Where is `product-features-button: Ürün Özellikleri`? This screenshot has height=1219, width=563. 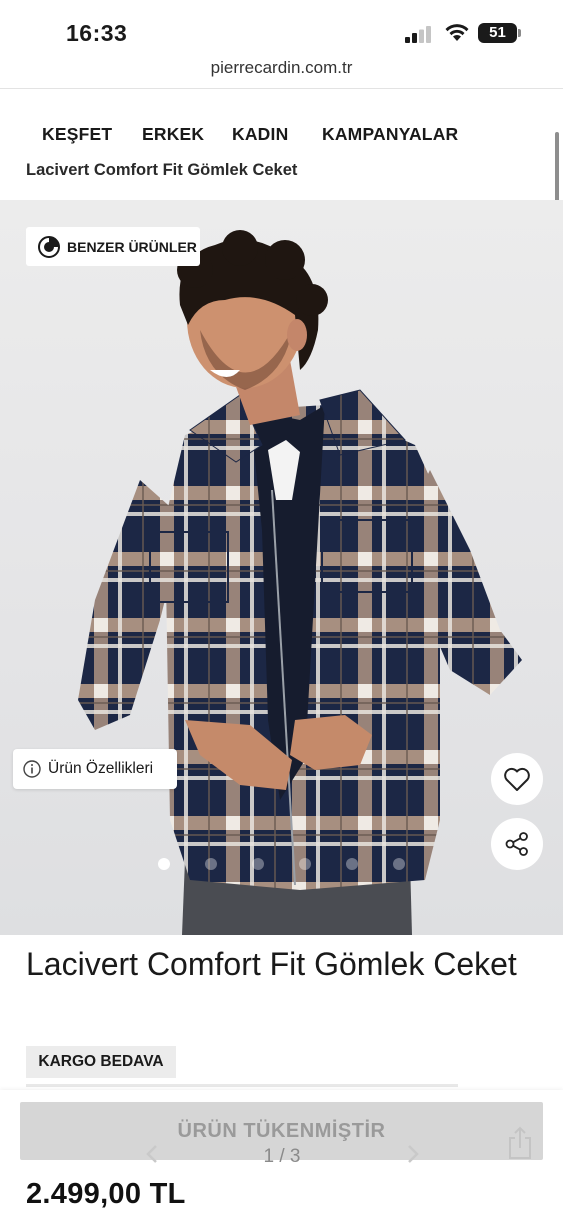 product-features-button: Ürün Özellikleri is located at coordinates (95, 769).